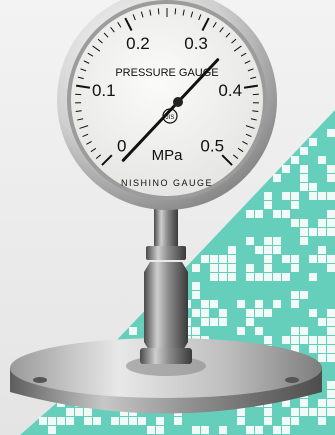  I want to click on dial-tick, so click(158, 11).